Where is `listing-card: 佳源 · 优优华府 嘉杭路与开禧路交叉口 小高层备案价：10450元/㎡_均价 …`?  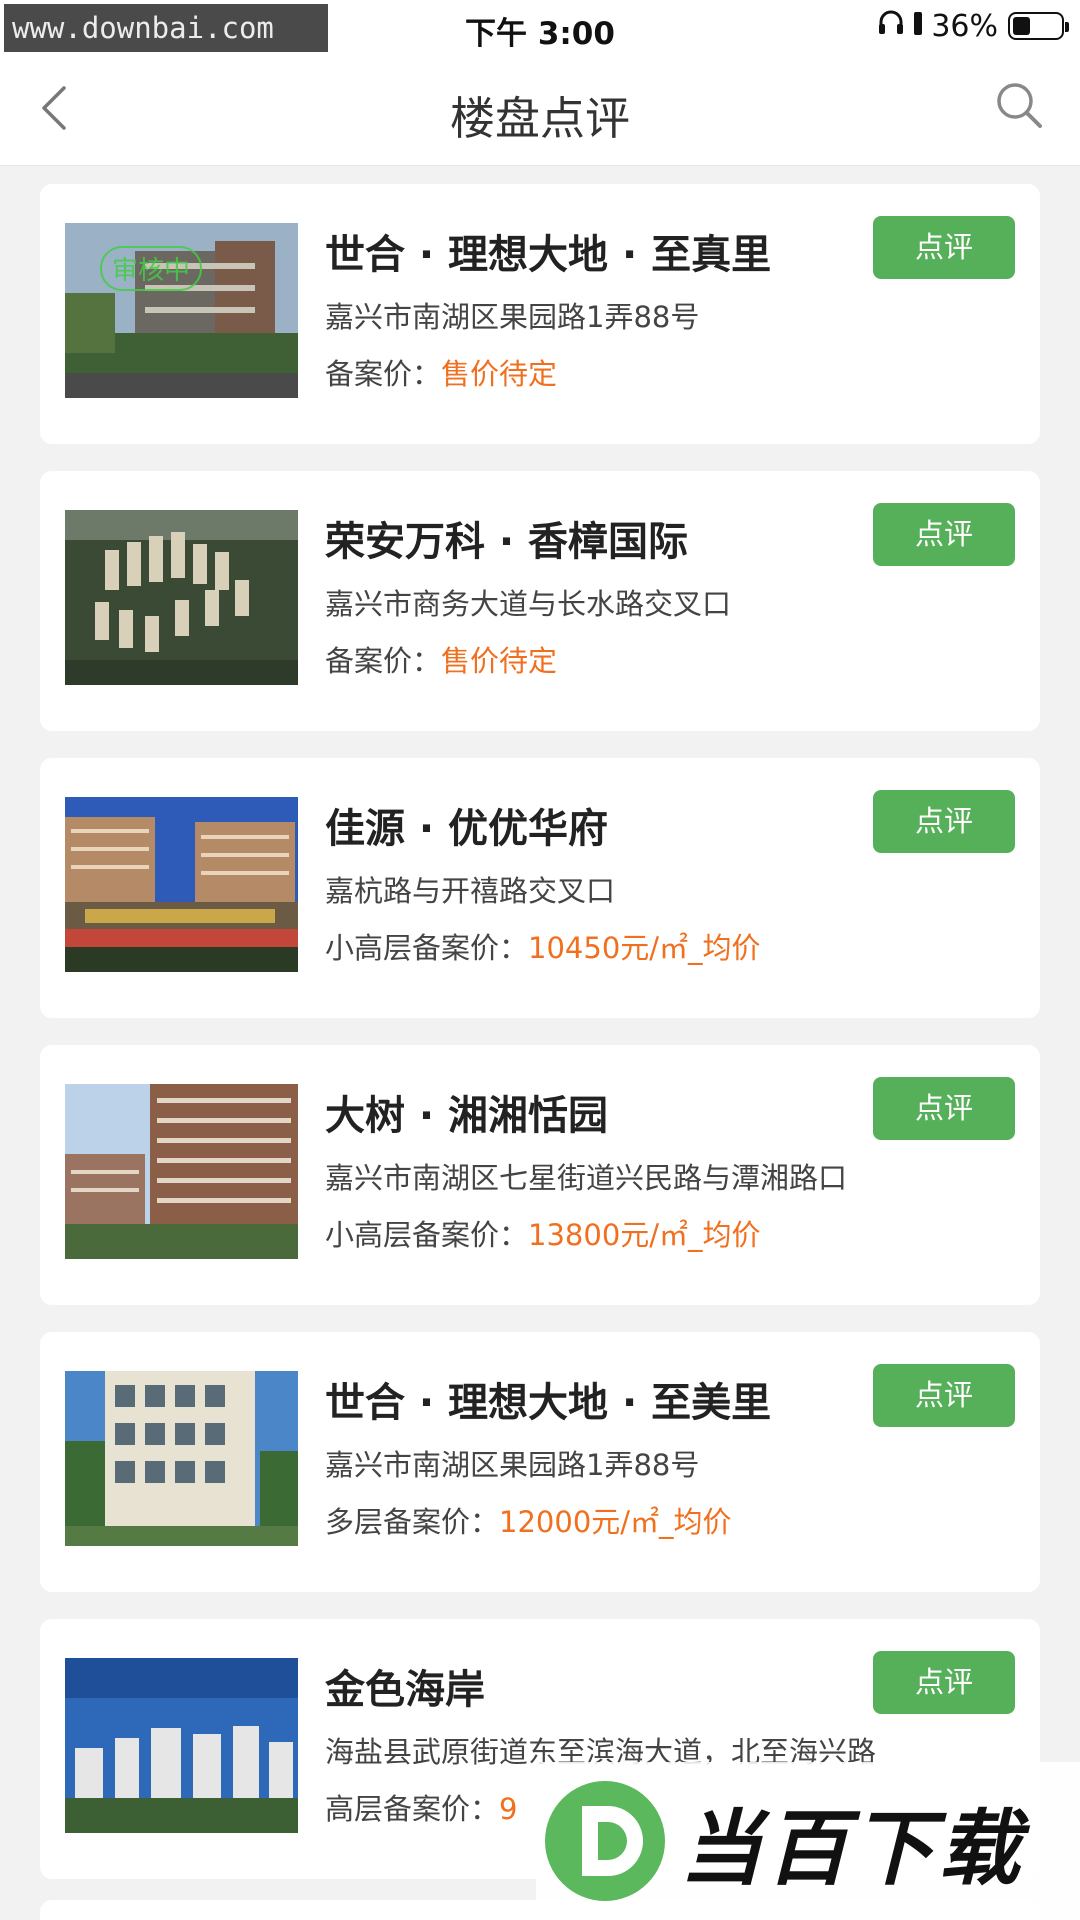
listing-card: 佳源 · 优优华府 嘉杭路与开禧路交叉口 小高层备案价：10450元/㎡_均价 … is located at coordinates (540, 888).